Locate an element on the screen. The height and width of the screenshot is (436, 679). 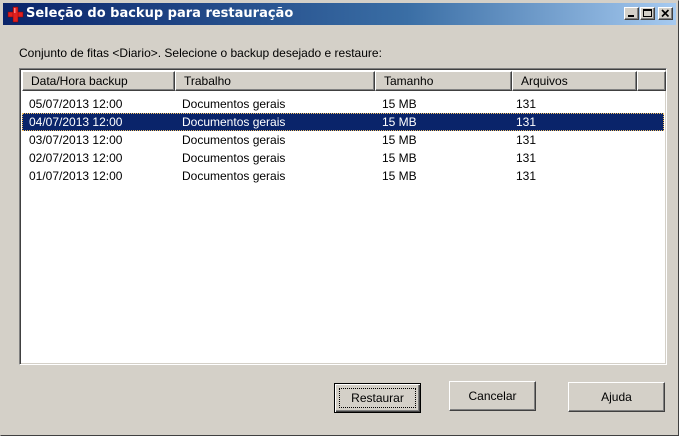
column-header-filler is located at coordinates (651, 81).